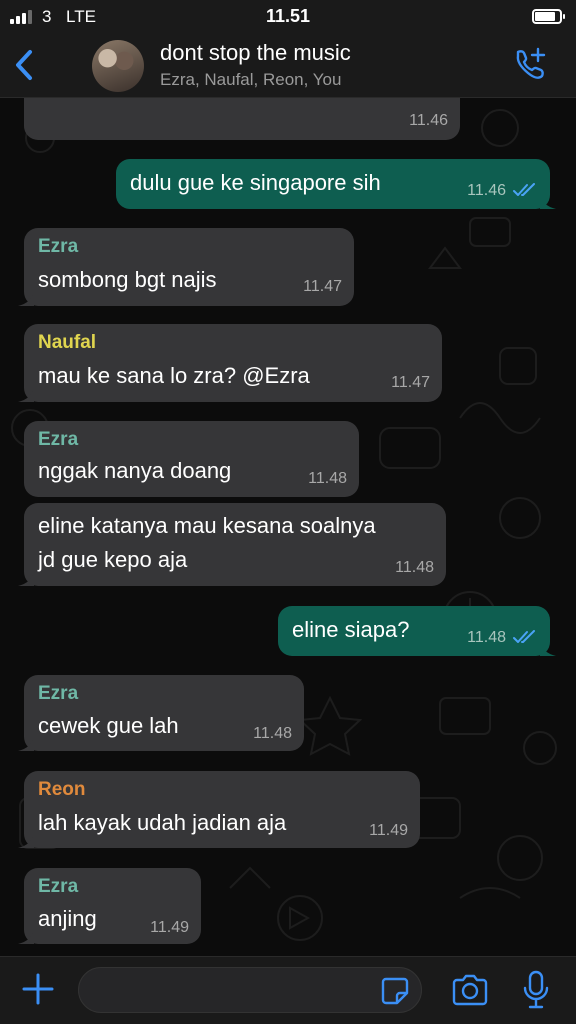 This screenshot has width=576, height=1024. I want to click on chevron-left-icon, so click(24, 65).